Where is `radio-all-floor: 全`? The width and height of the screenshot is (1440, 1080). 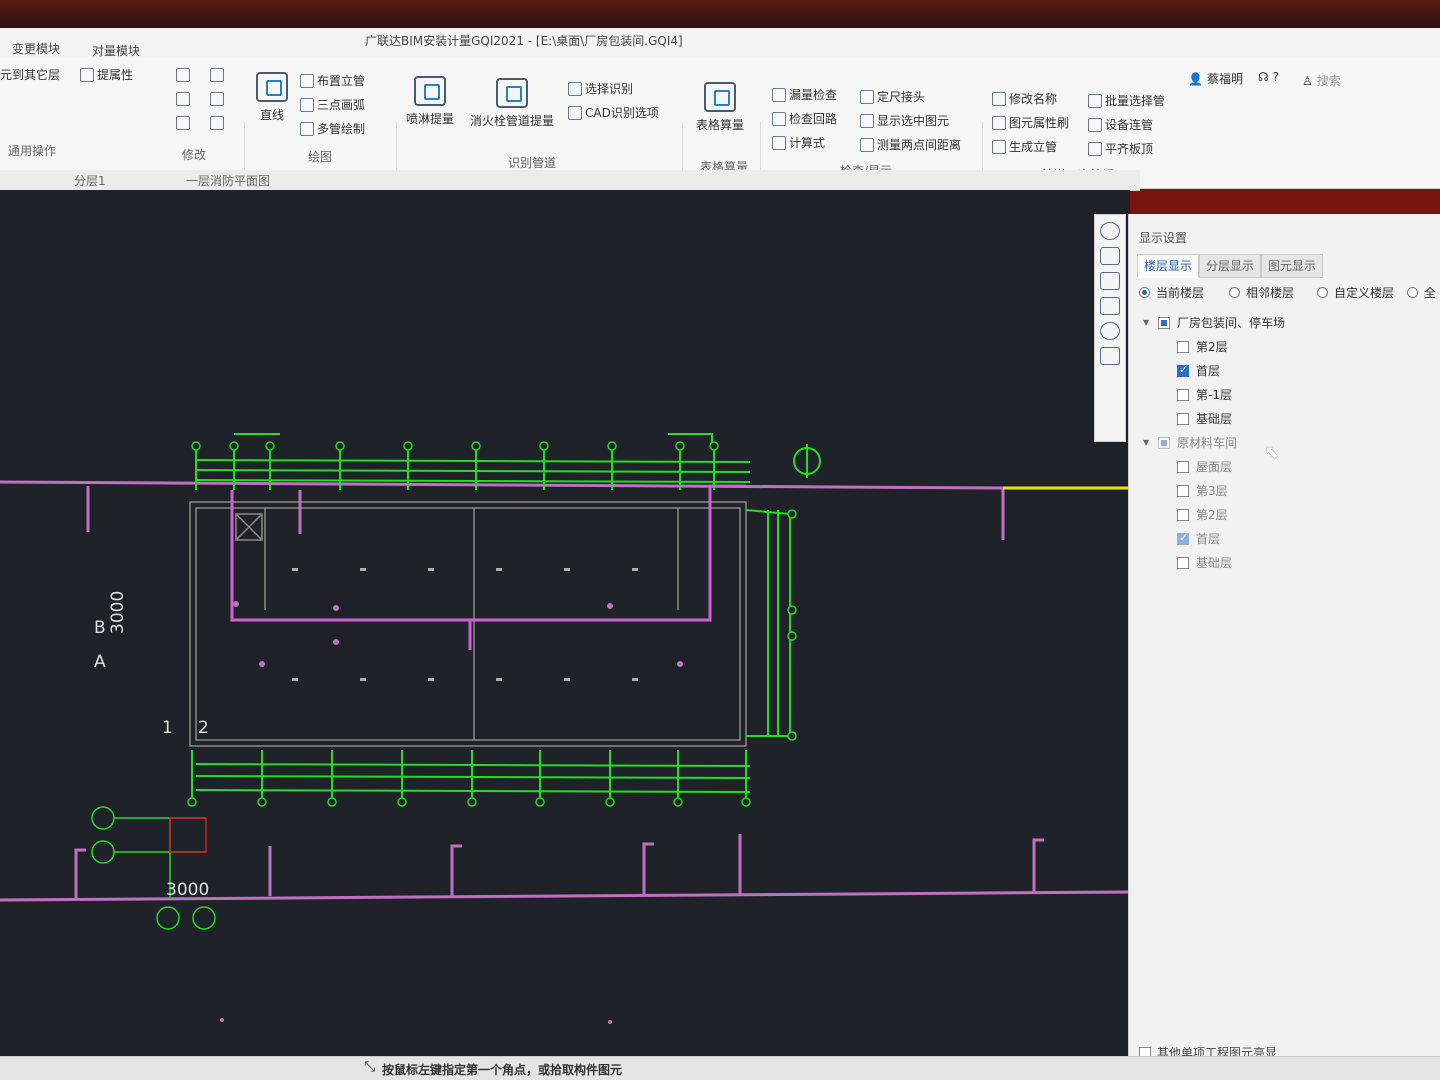 radio-all-floor: 全 is located at coordinates (1421, 292).